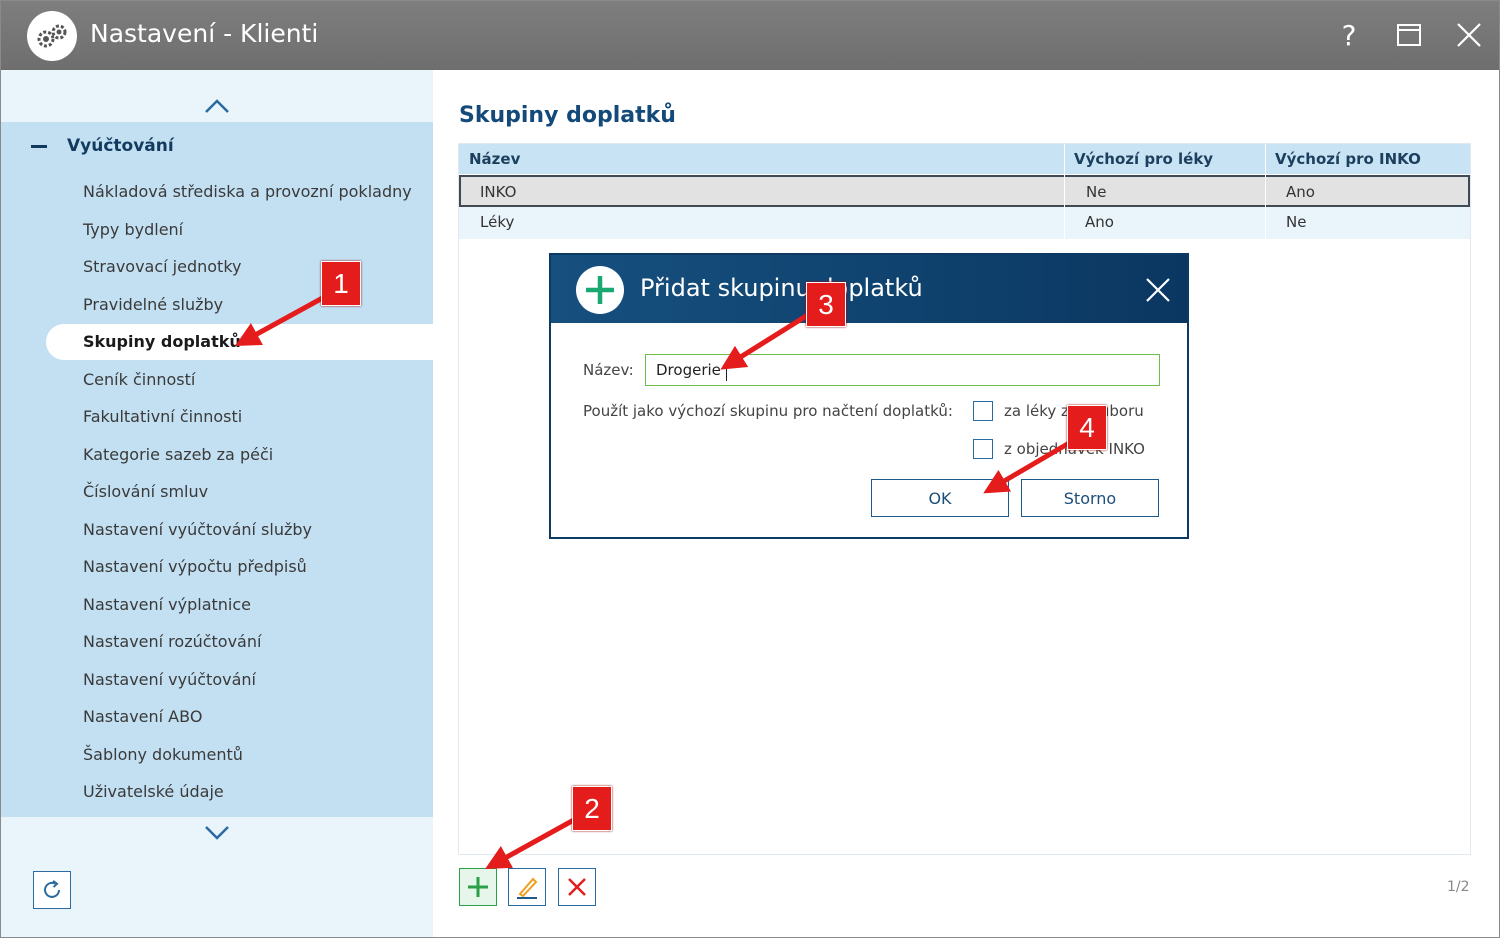  What do you see at coordinates (204, 33) in the screenshot?
I see `window-title: Nastavení - Klienti` at bounding box center [204, 33].